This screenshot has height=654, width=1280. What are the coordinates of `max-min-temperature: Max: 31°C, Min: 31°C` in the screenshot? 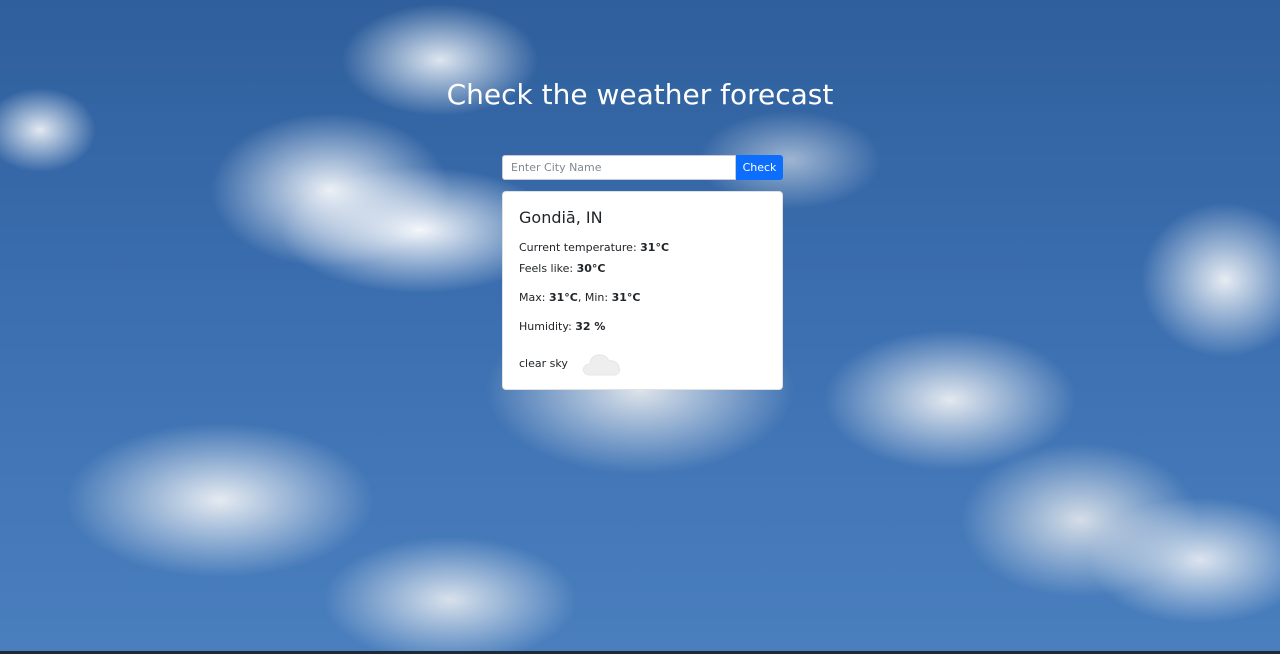 It's located at (642, 297).